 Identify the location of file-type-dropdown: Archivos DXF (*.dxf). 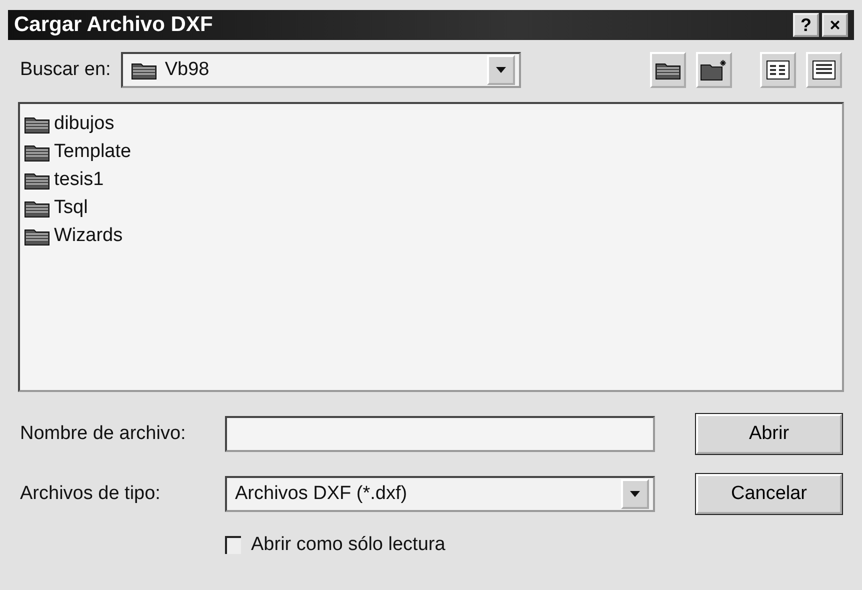
(440, 494).